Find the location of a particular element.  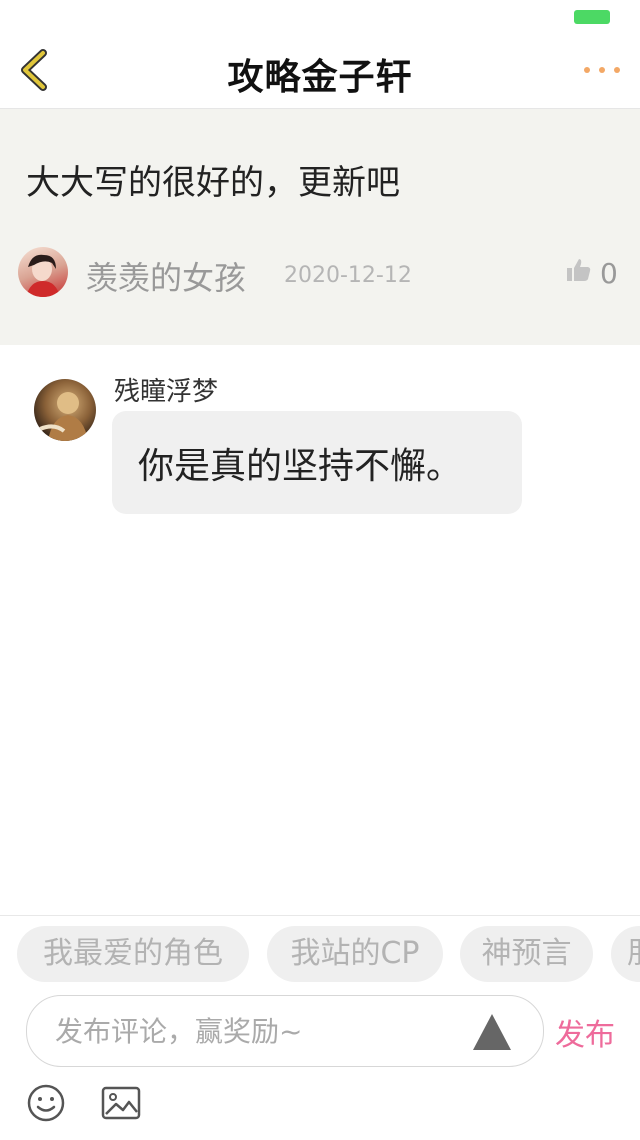

nav-bar: 攻略金子轩 is located at coordinates (320, 68).